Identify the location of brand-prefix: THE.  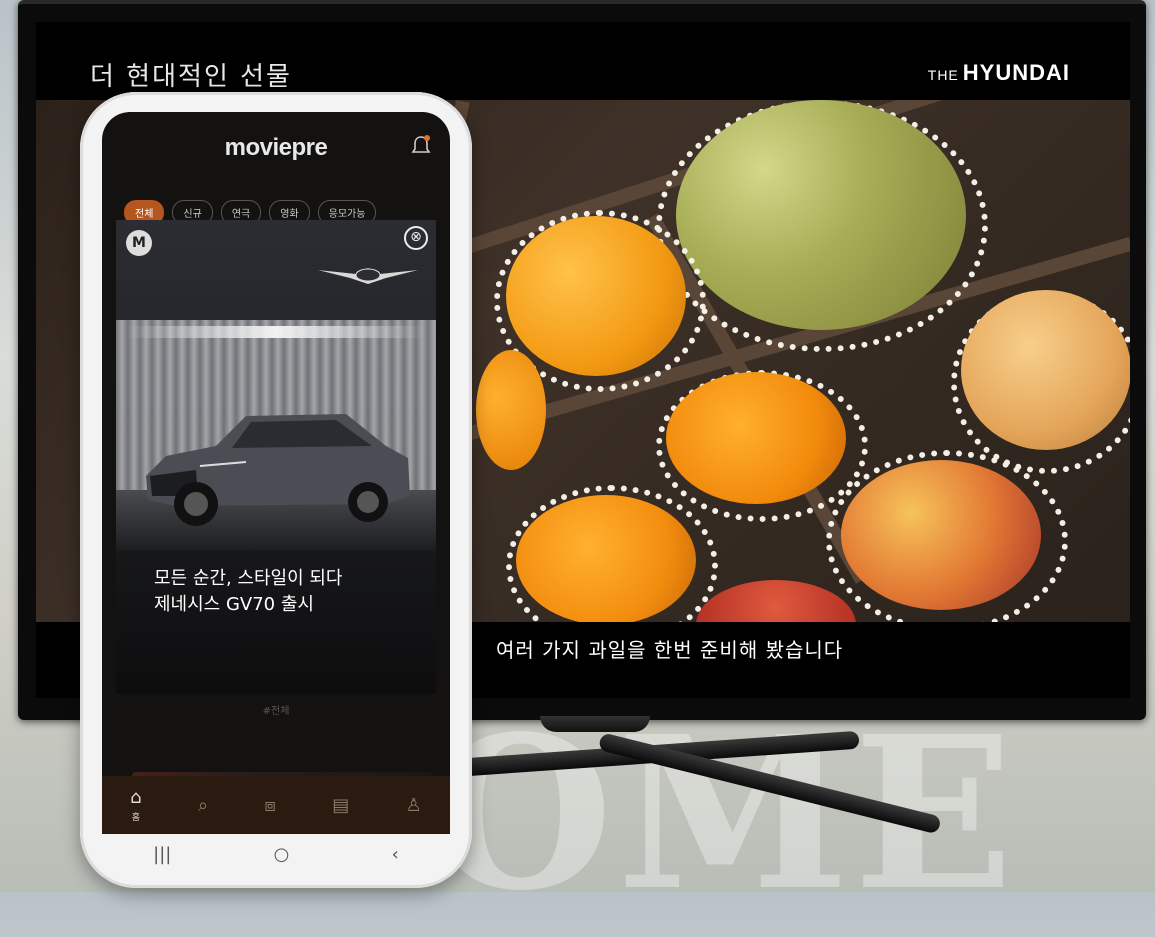
(943, 75).